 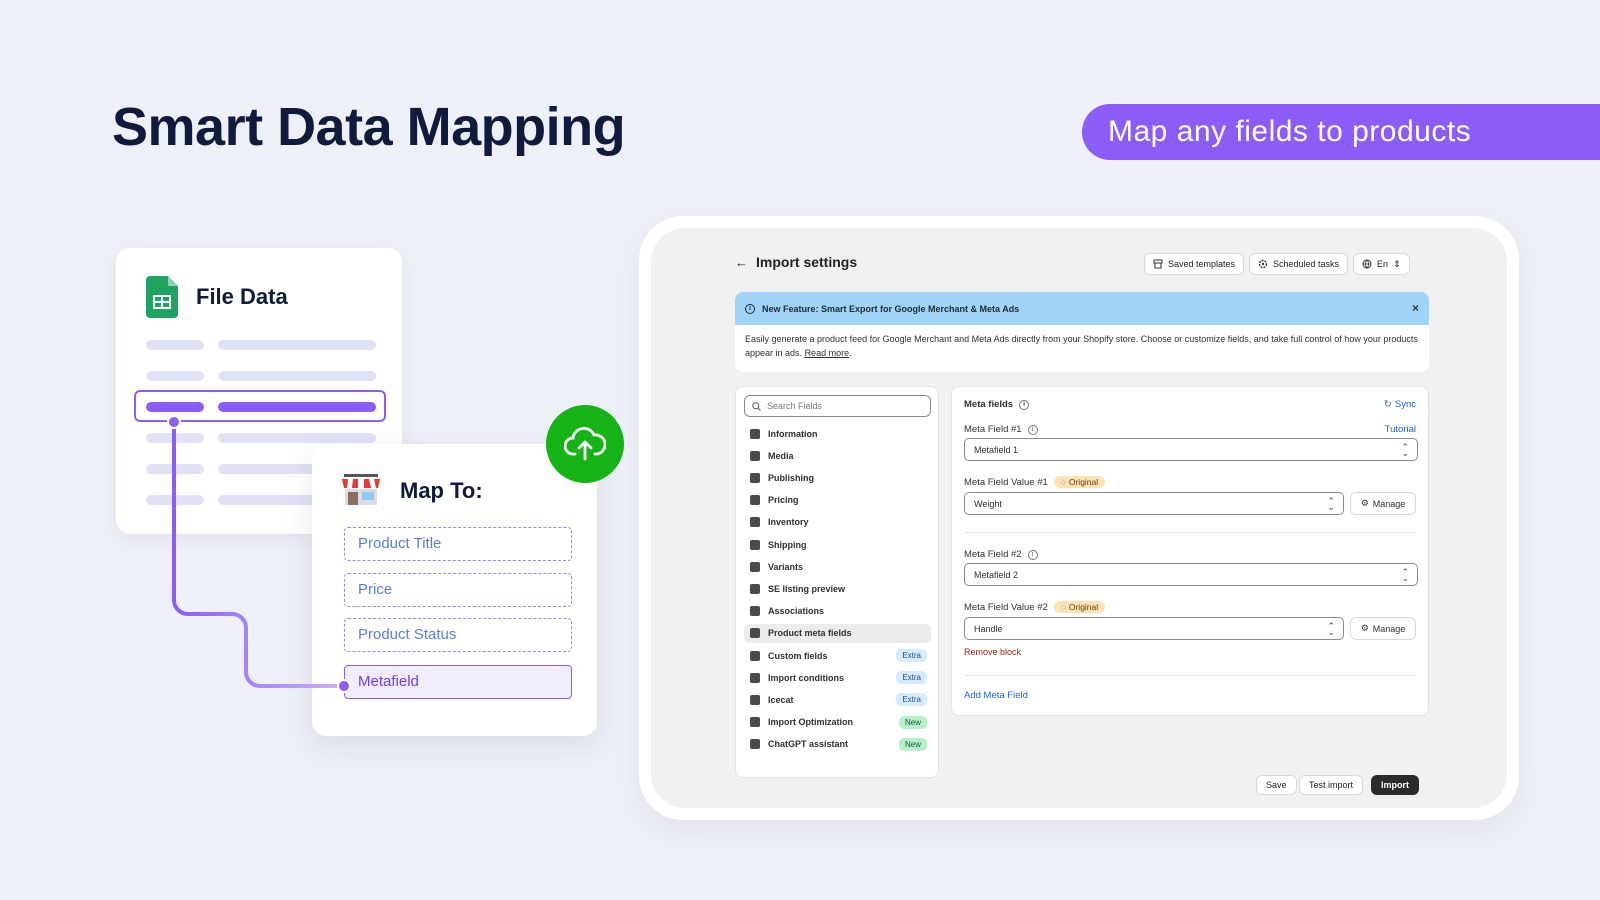 I want to click on media-icon, so click(x=755, y=455).